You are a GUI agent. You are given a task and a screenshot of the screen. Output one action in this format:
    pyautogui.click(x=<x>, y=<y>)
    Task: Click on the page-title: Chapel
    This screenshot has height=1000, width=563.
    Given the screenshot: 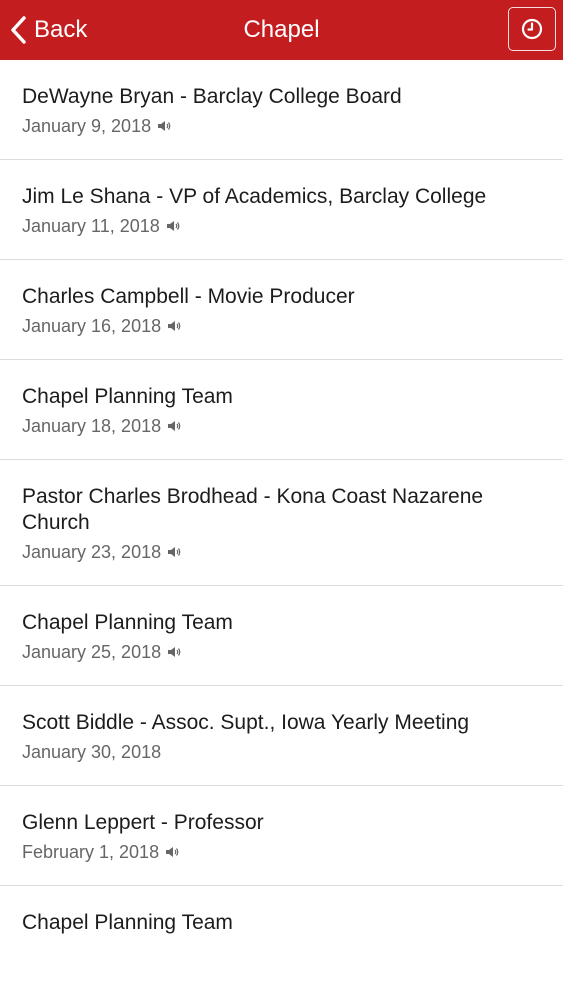 What is the action you would take?
    pyautogui.click(x=281, y=29)
    